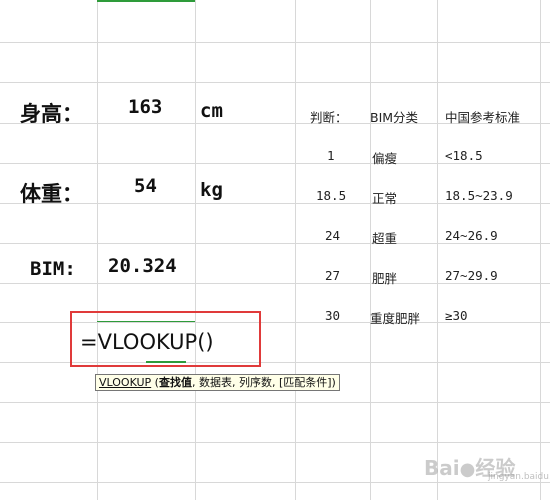  Describe the element at coordinates (155, 382) in the screenshot. I see `tooltip-open-paren: (` at that location.